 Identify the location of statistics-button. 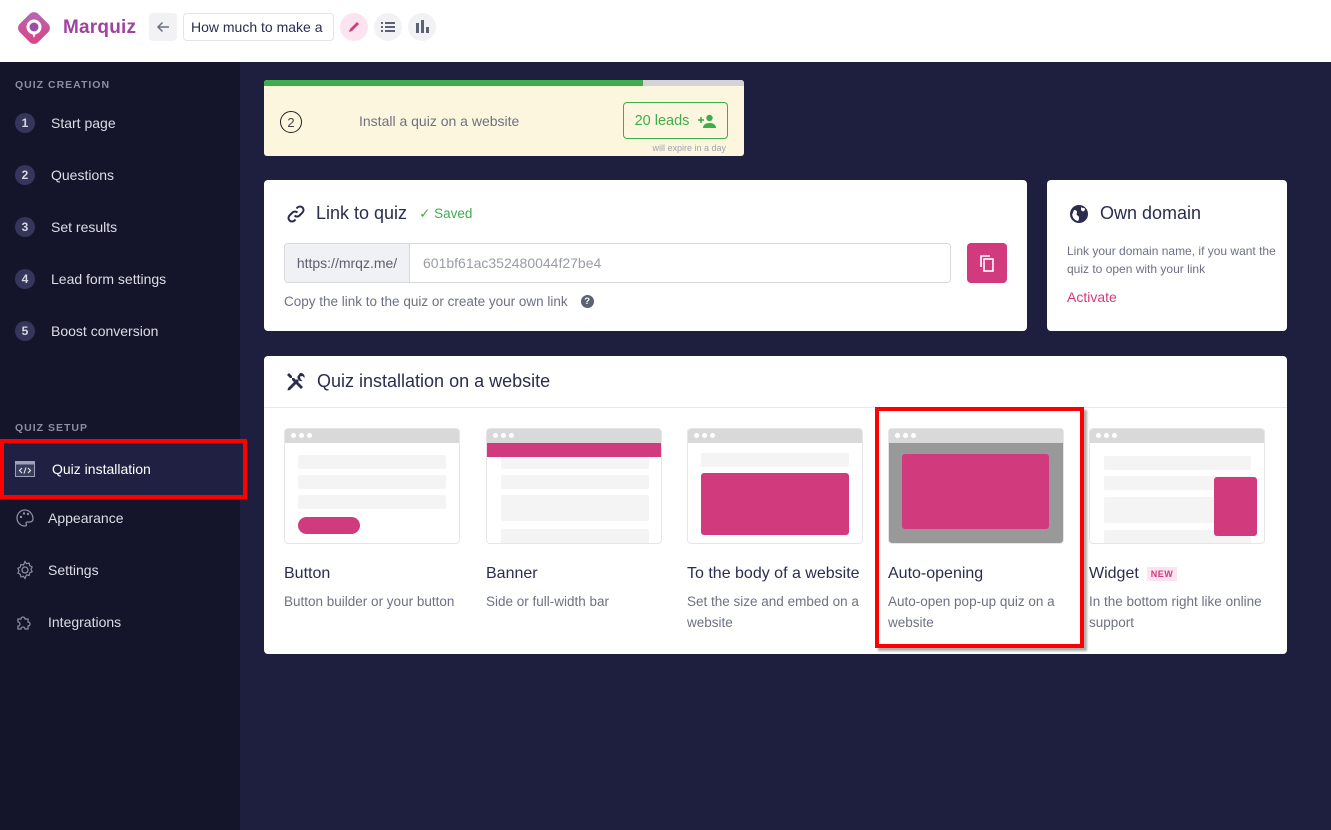
(422, 27).